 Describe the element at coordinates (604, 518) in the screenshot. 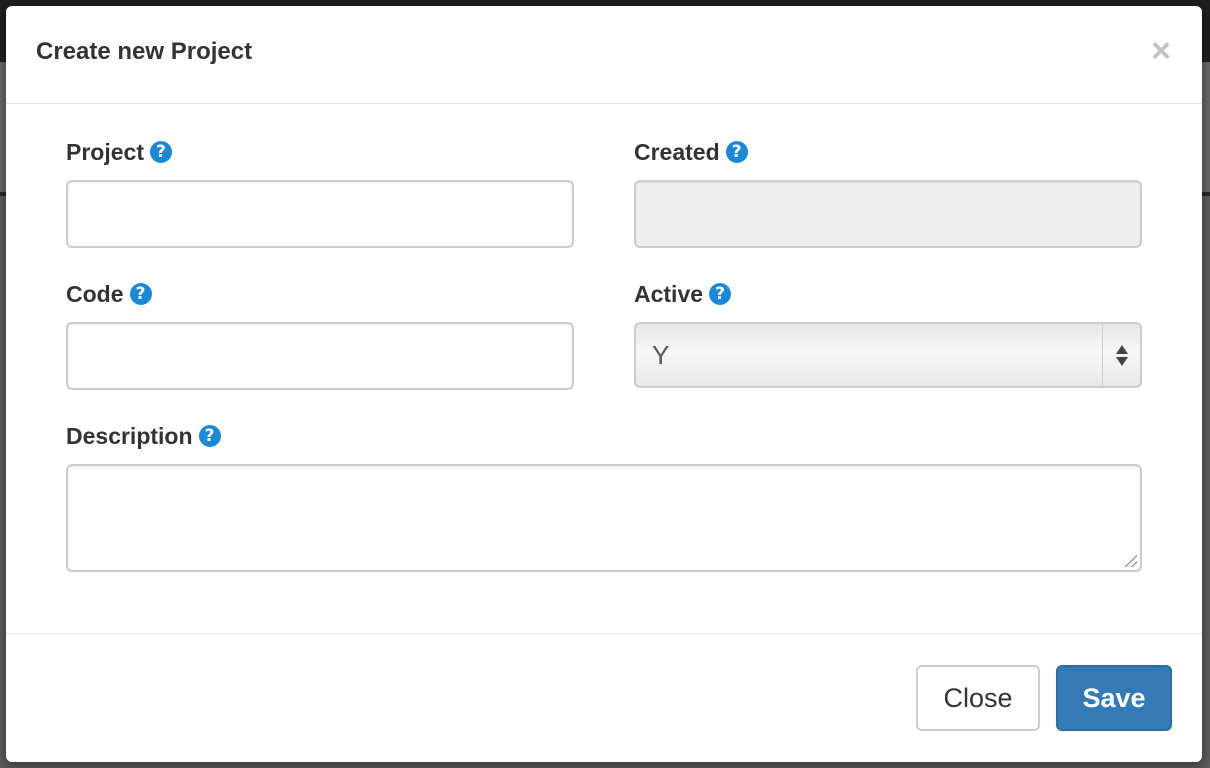

I see `description-textarea` at that location.